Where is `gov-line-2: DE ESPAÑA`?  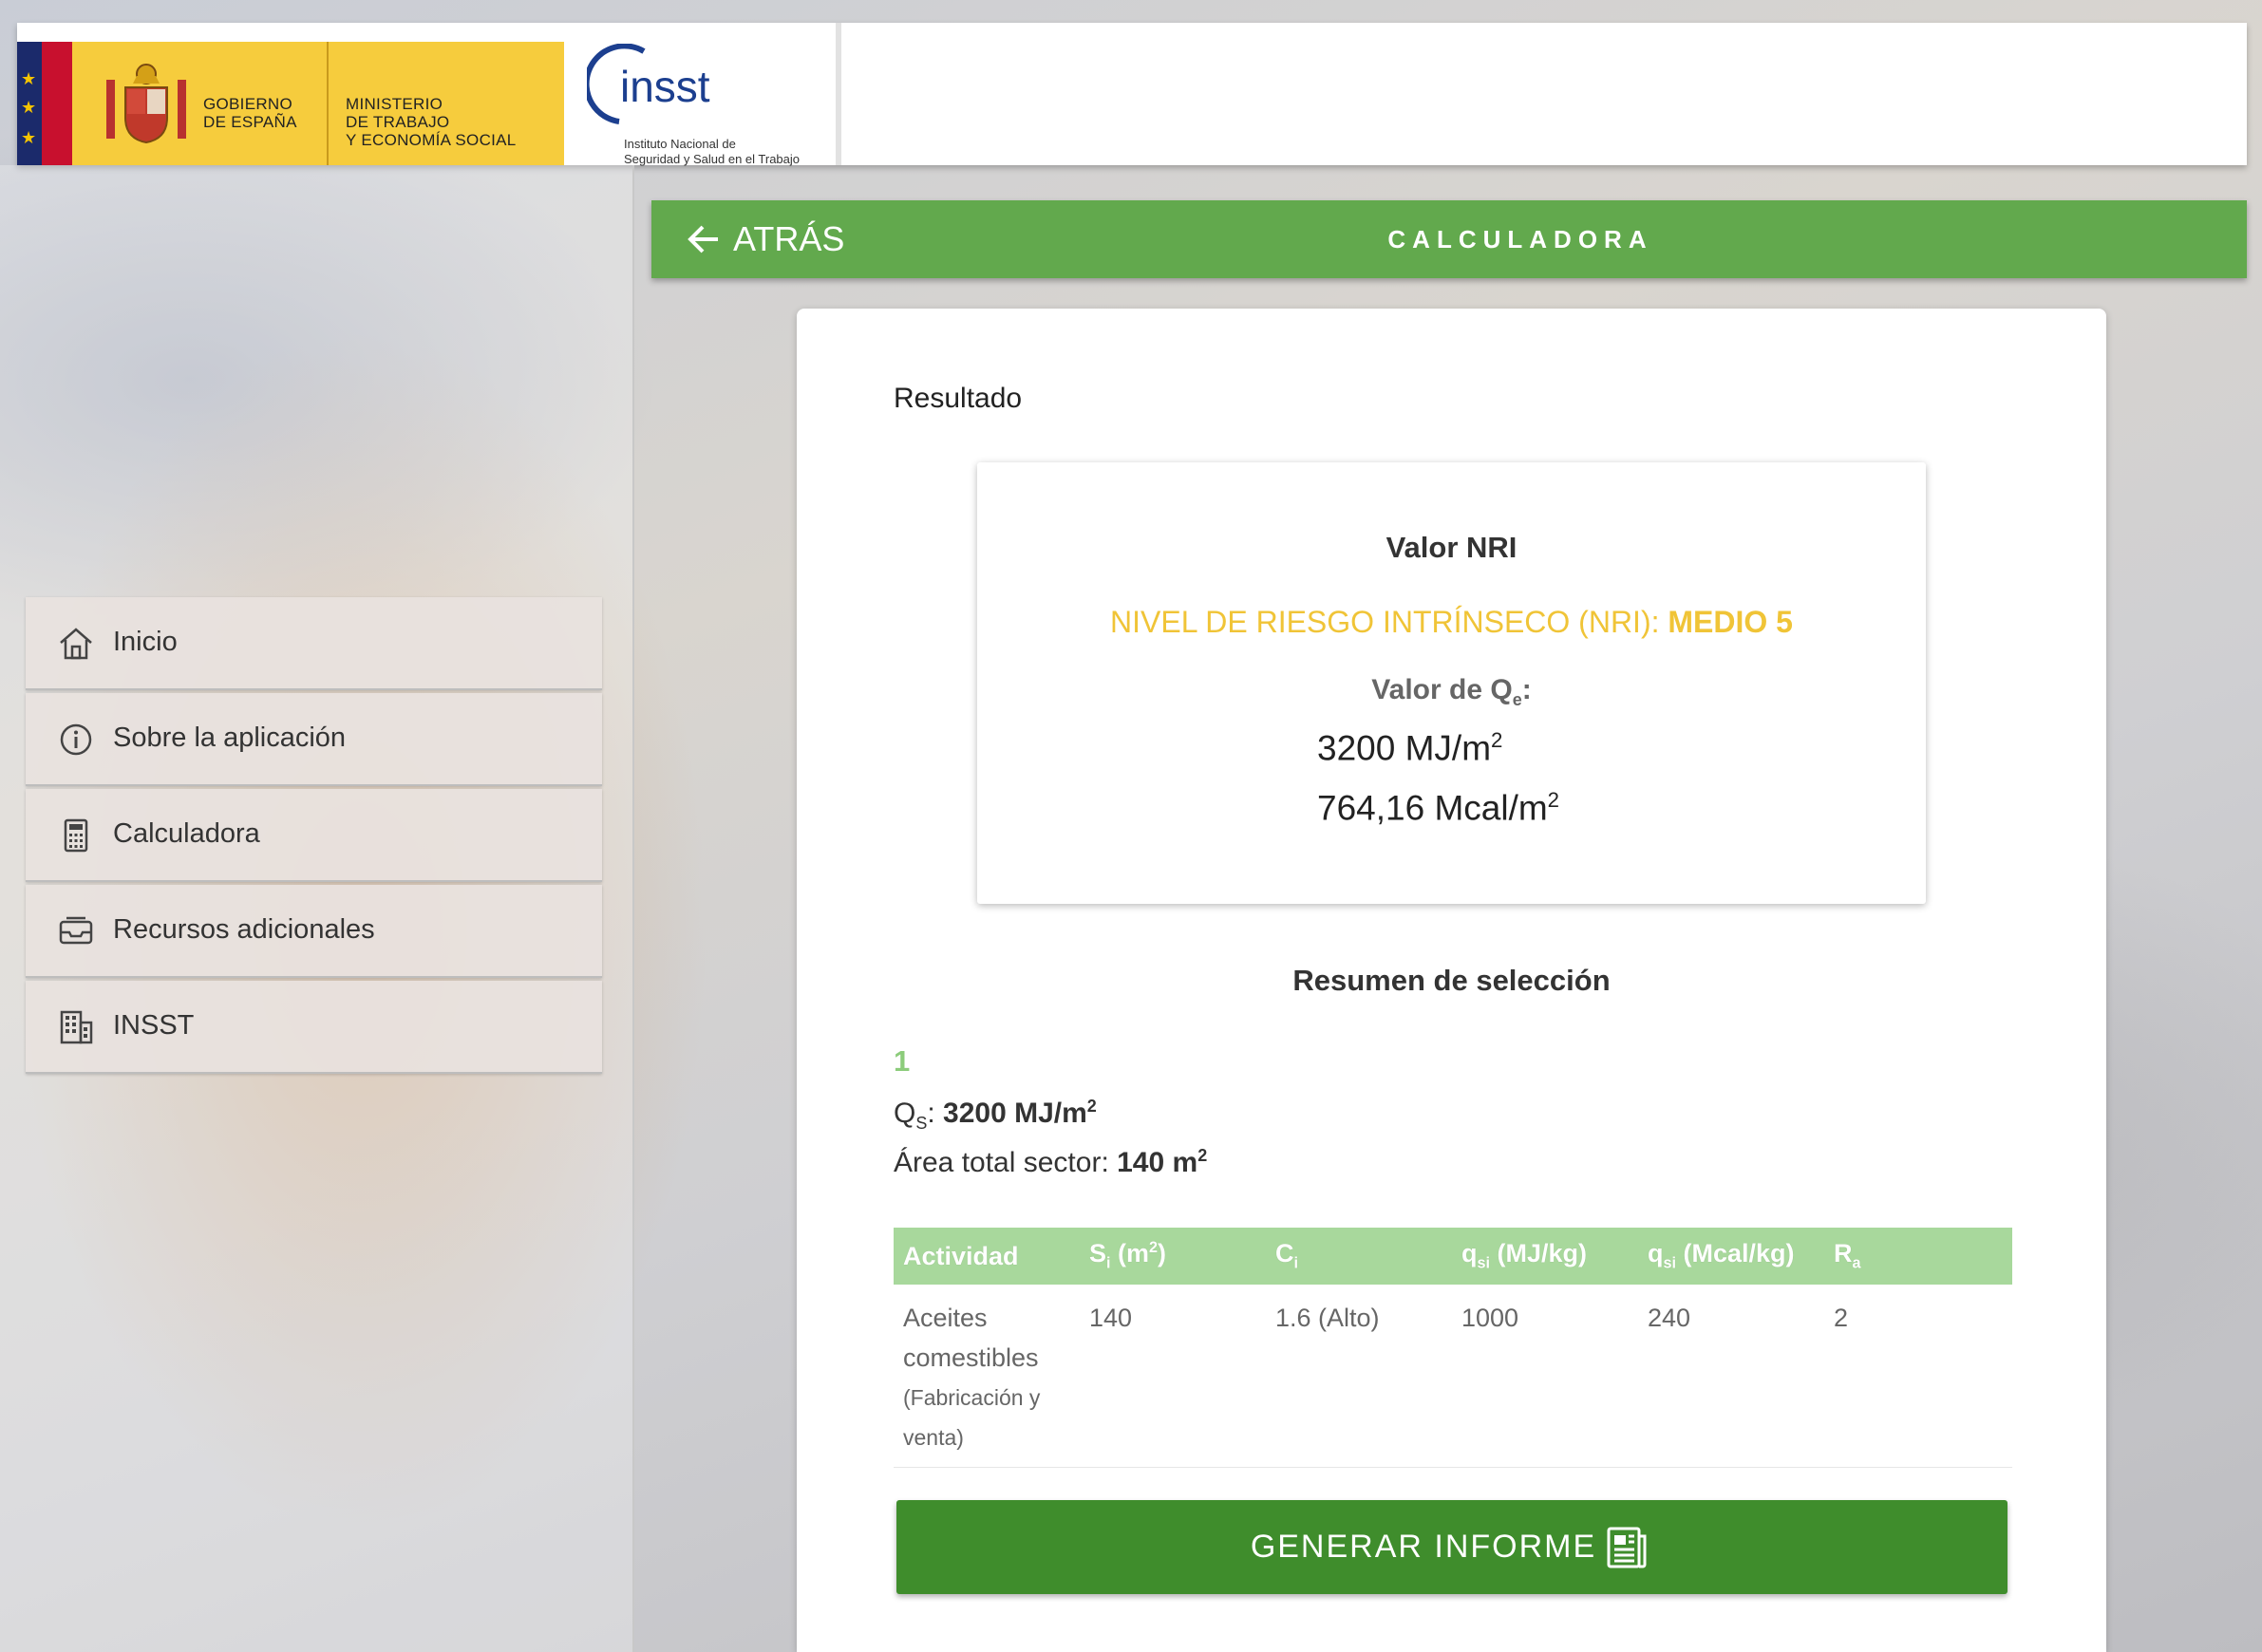
gov-line-2: DE ESPAÑA is located at coordinates (250, 122).